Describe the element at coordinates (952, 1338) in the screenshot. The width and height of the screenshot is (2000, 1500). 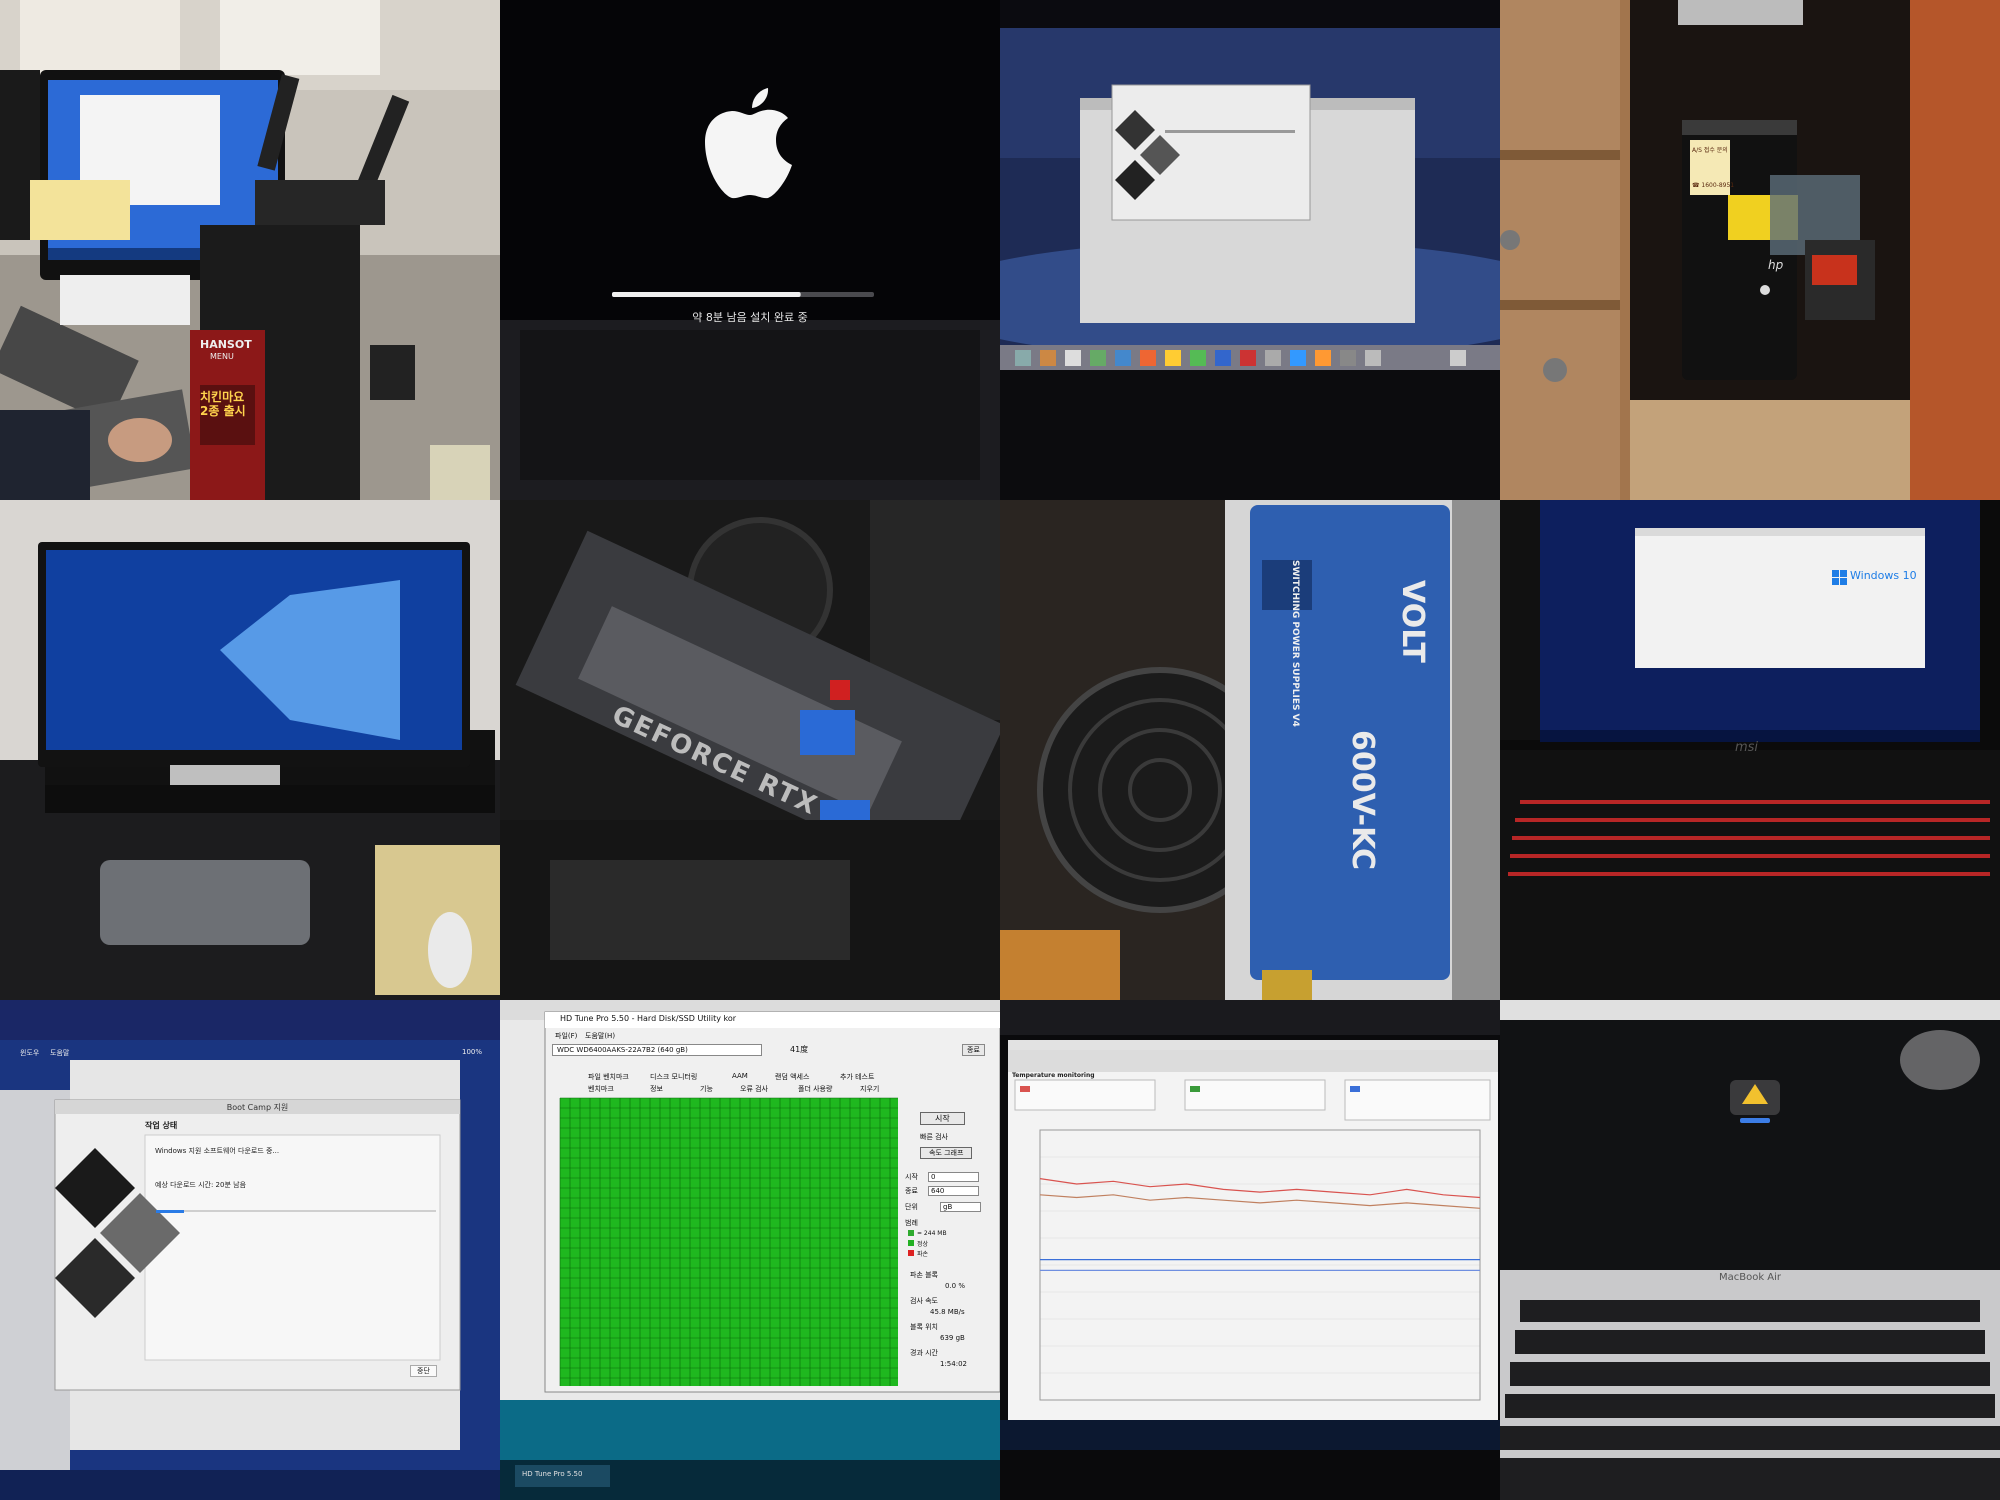
I see `hd-position-value: 639 gB` at that location.